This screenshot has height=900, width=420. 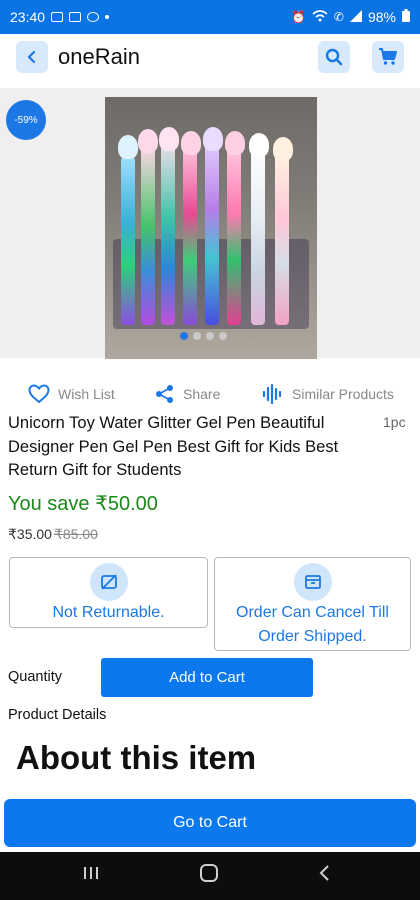 I want to click on search-button, so click(x=334, y=57).